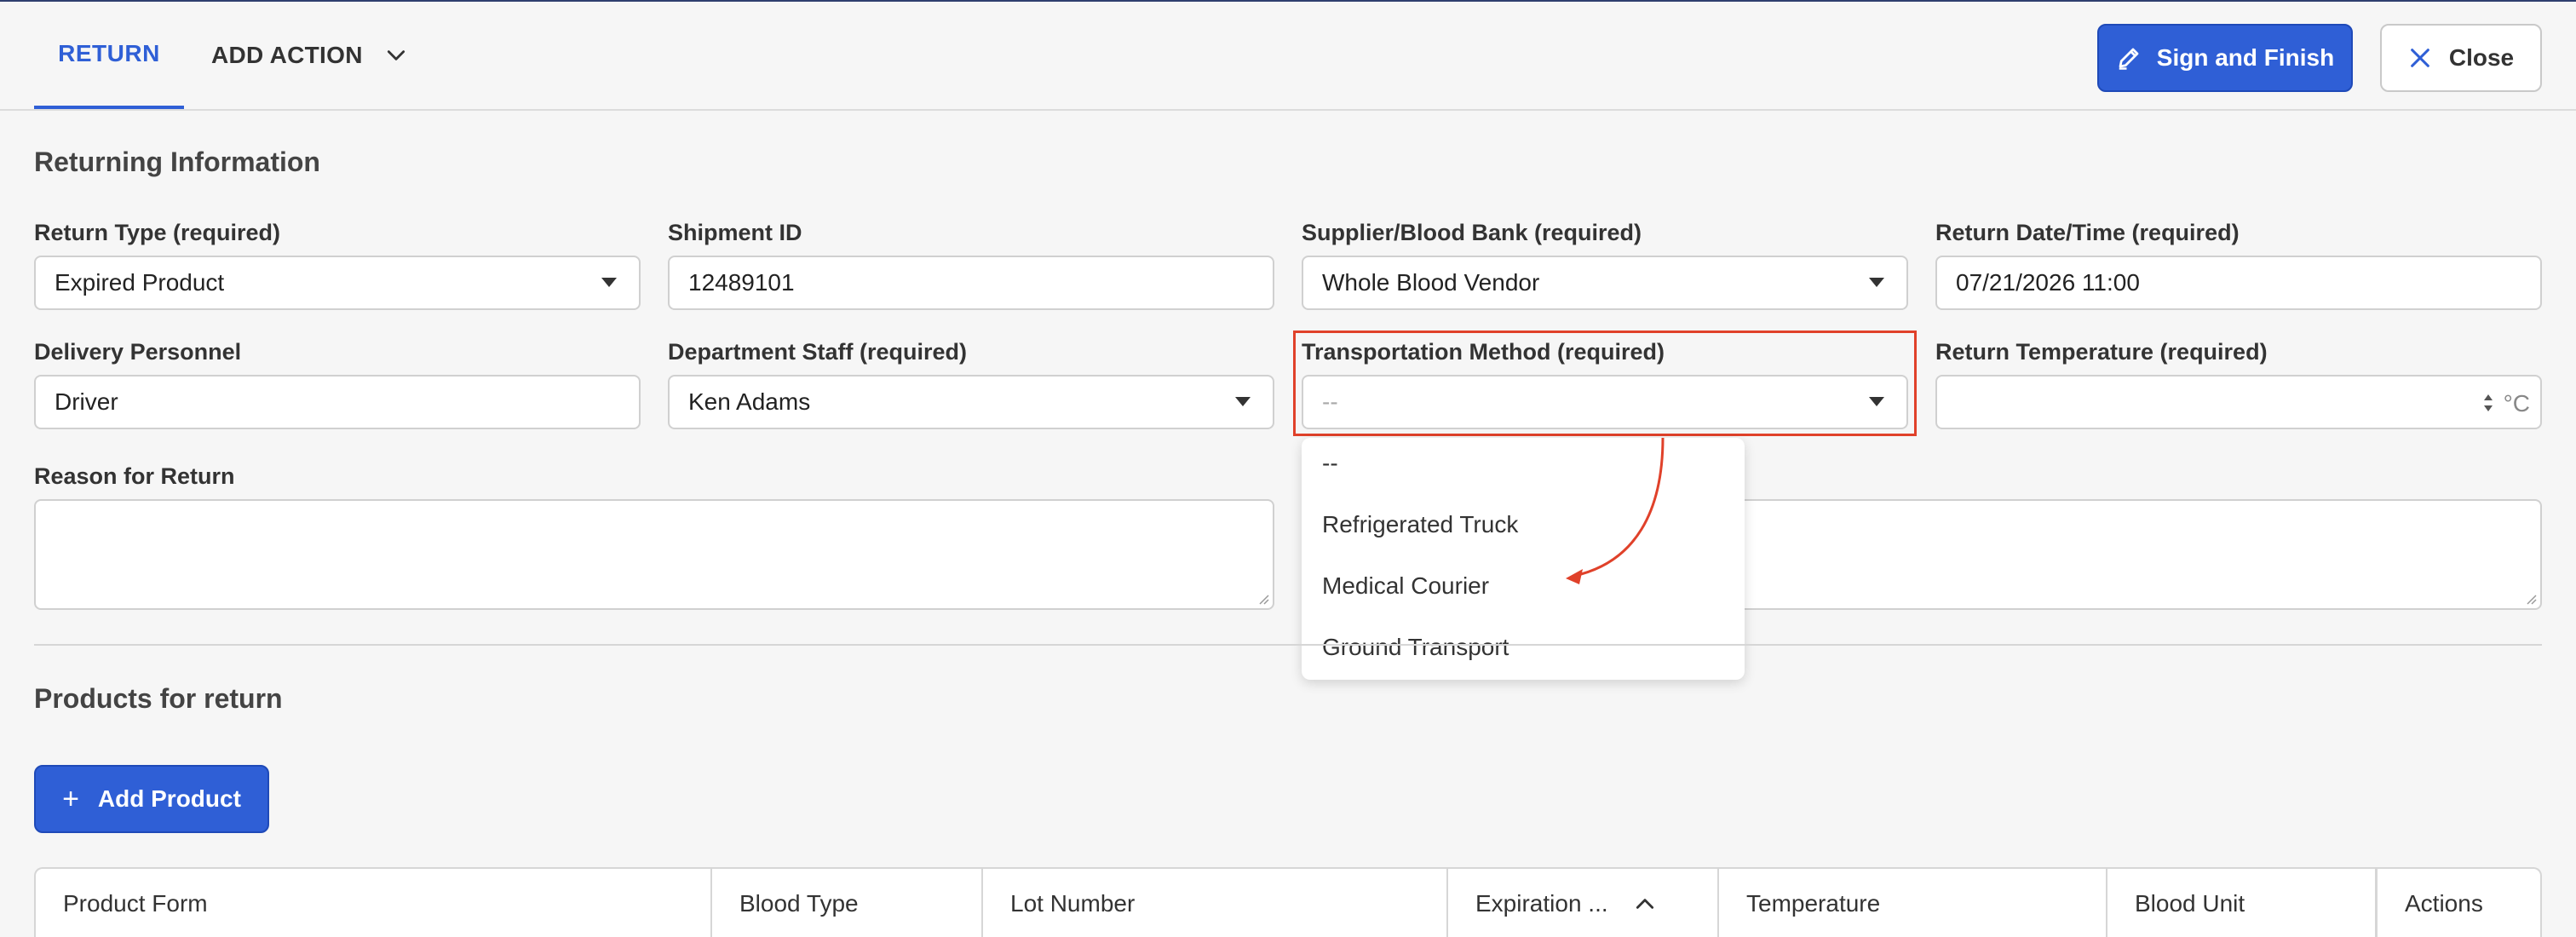 The image size is (2576, 937). Describe the element at coordinates (159, 698) in the screenshot. I see `section-title-products: Products for return` at that location.